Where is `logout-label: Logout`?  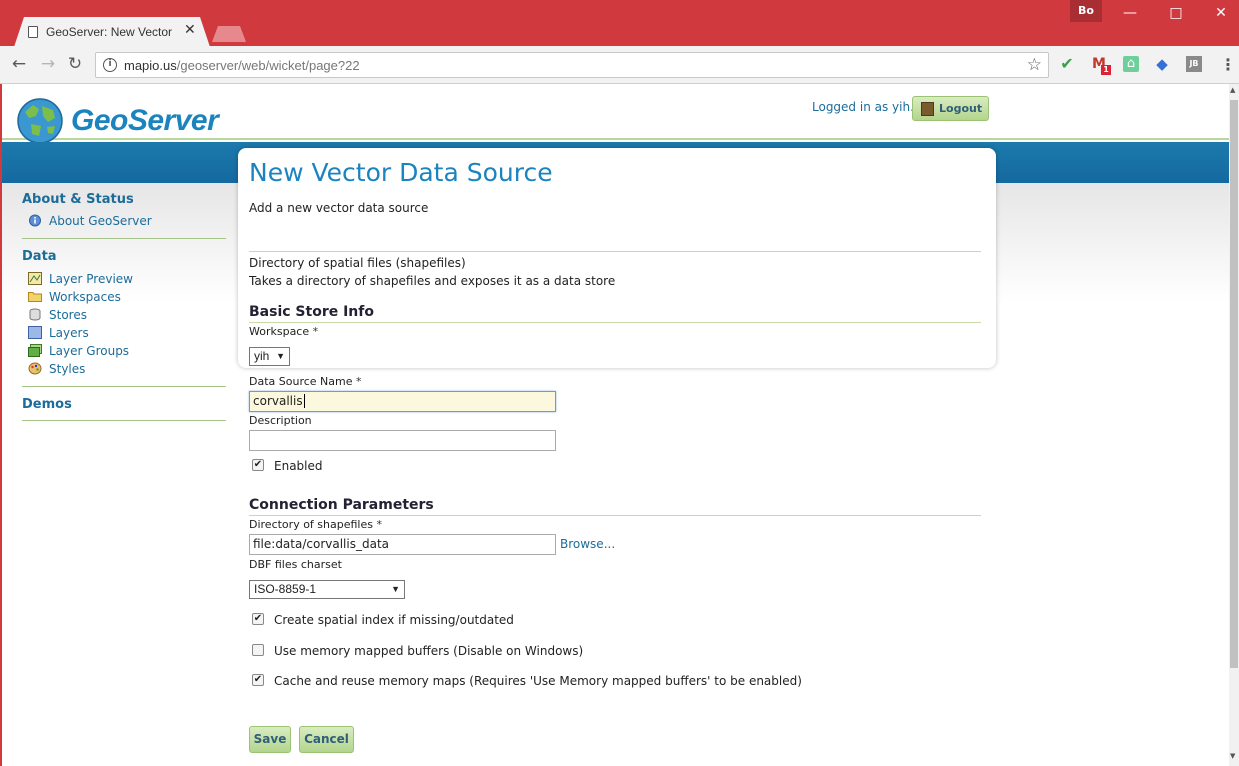
logout-label: Logout is located at coordinates (961, 108).